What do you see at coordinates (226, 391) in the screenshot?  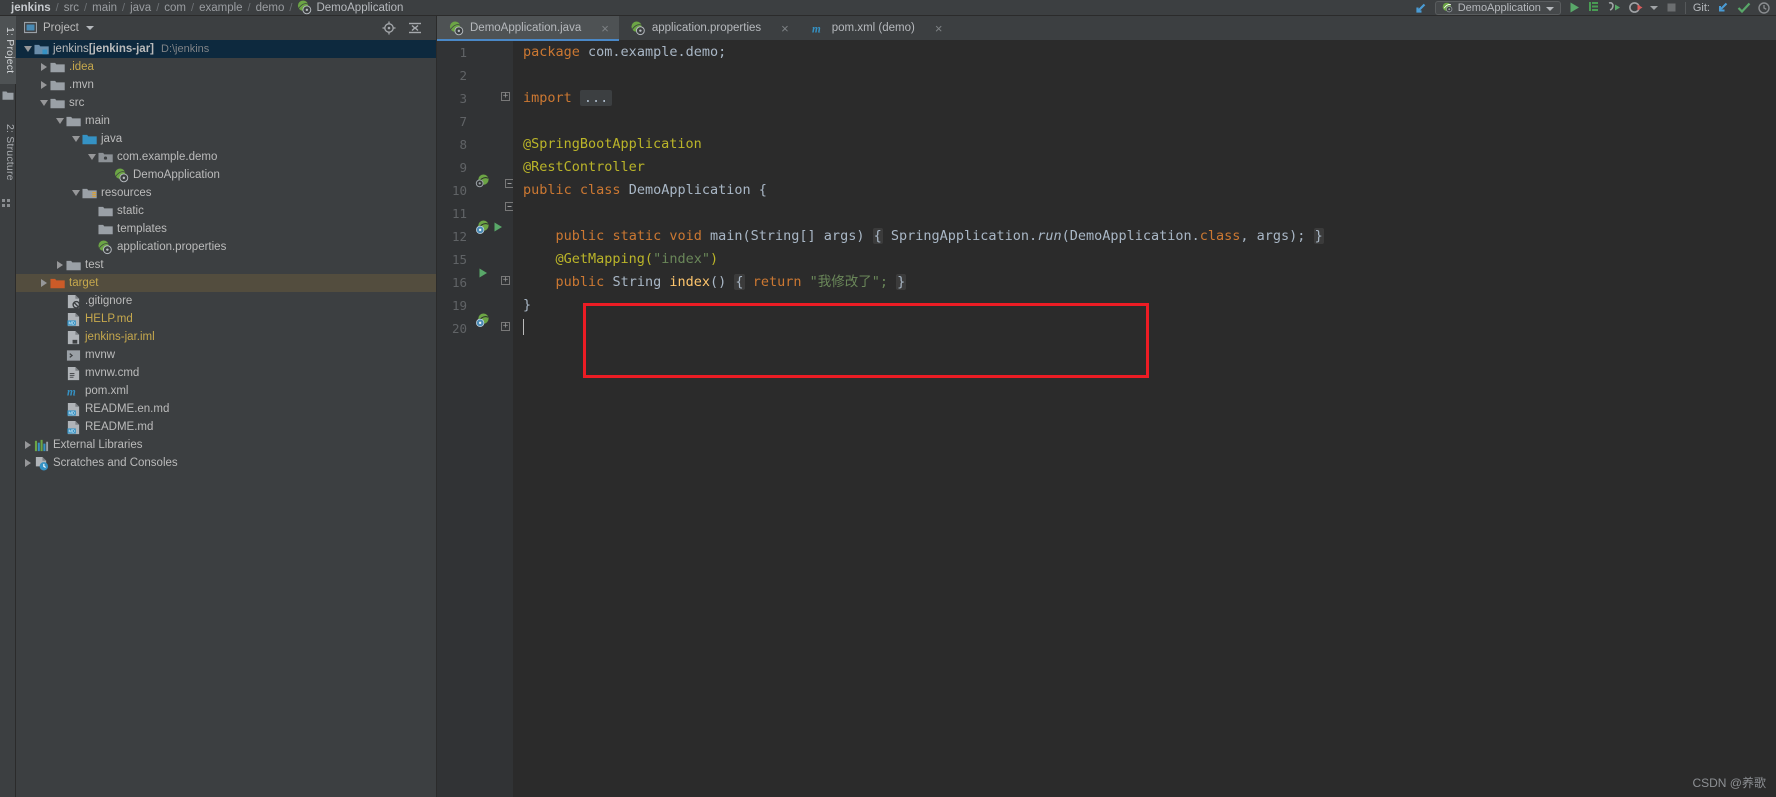 I see `tree-item-pom.xml: m pom.xml` at bounding box center [226, 391].